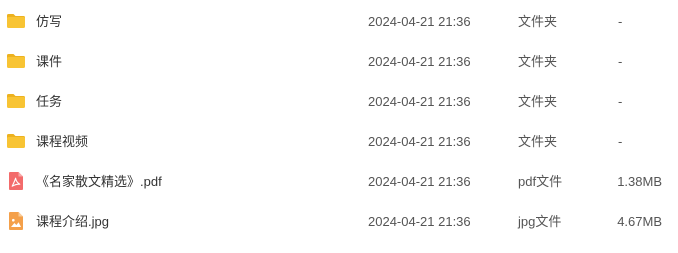  What do you see at coordinates (49, 61) in the screenshot?
I see `file-name: 课件` at bounding box center [49, 61].